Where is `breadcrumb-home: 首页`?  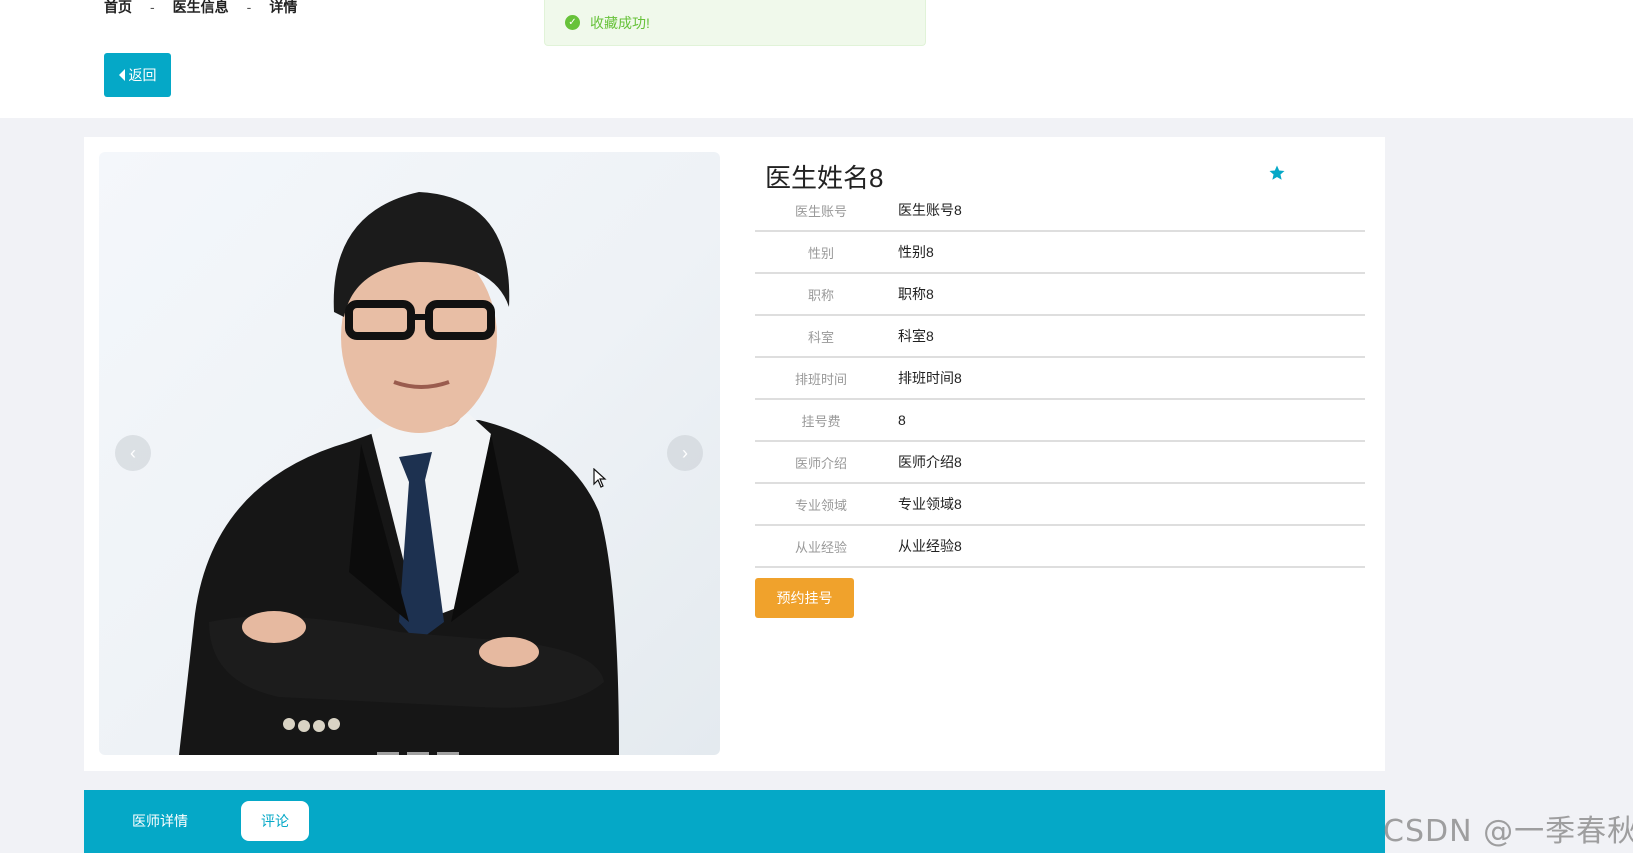
breadcrumb-home: 首页 is located at coordinates (118, 8).